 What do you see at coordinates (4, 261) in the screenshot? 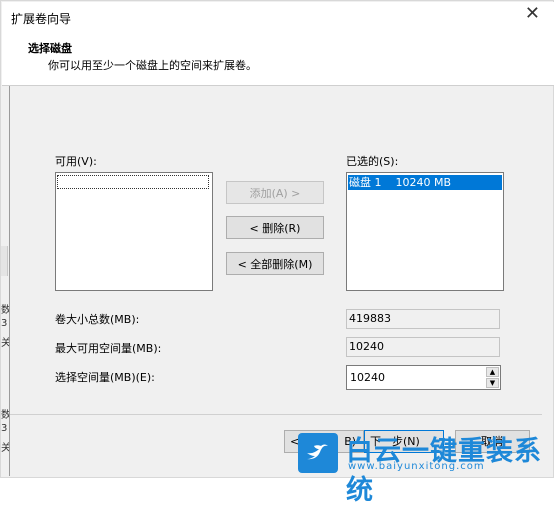
I see `background-window-edge` at bounding box center [4, 261].